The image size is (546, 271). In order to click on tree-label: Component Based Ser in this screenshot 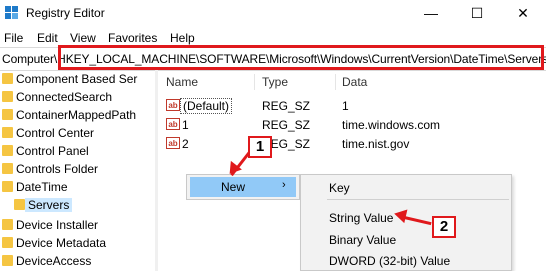, I will do `click(77, 79)`.